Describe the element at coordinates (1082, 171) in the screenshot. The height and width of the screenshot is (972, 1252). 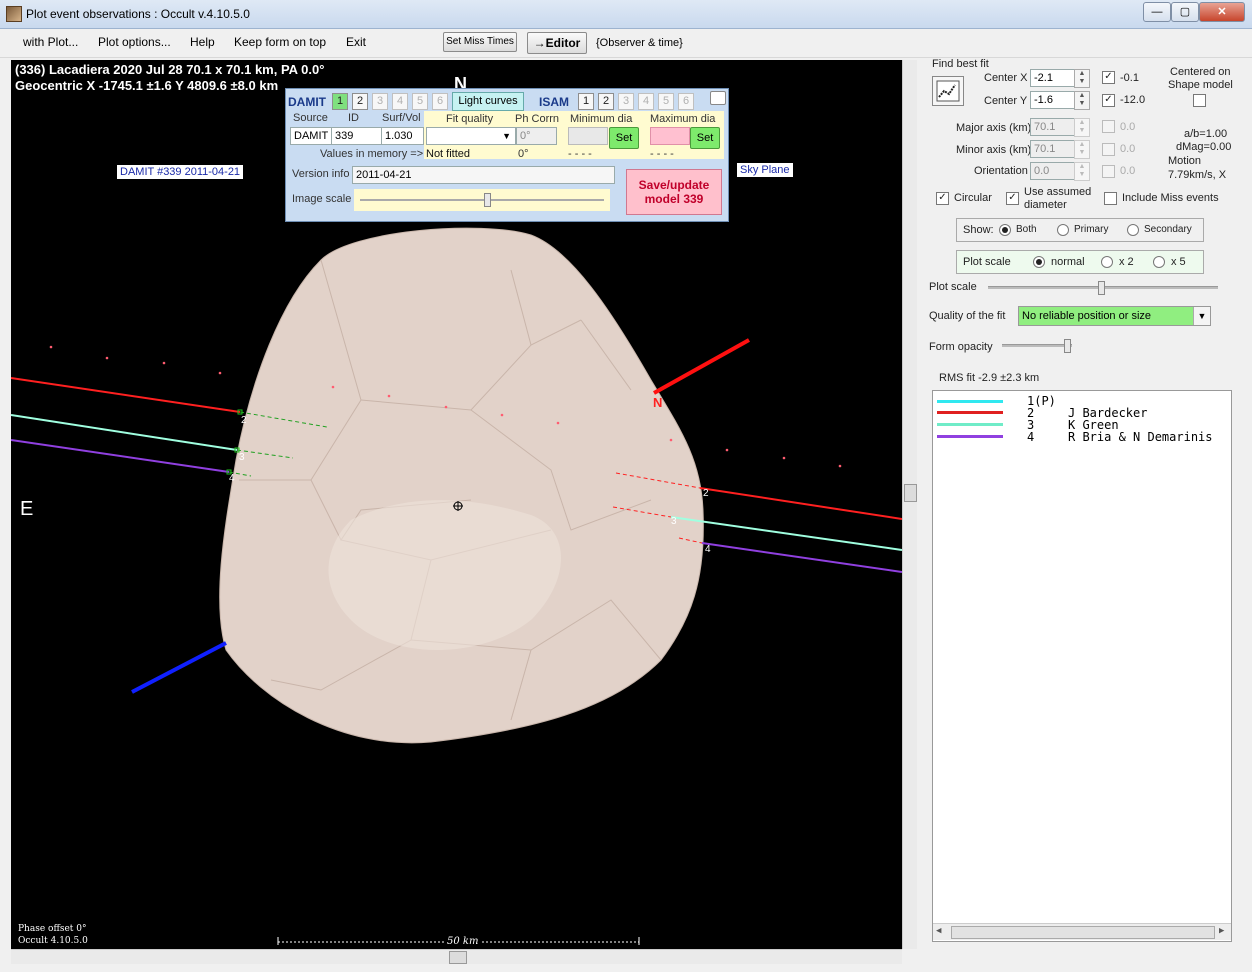
I see `orientation-spinner: ▲ ▼` at that location.